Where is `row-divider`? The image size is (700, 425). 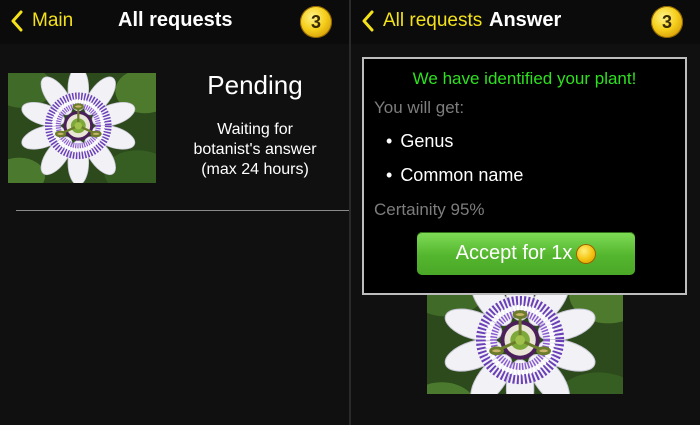 row-divider is located at coordinates (182, 210).